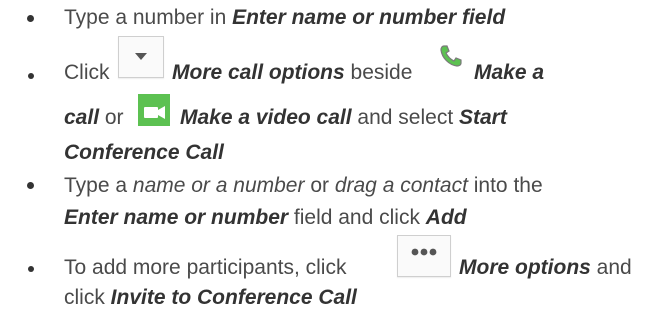  I want to click on instruction-line: More options and, so click(545, 267).